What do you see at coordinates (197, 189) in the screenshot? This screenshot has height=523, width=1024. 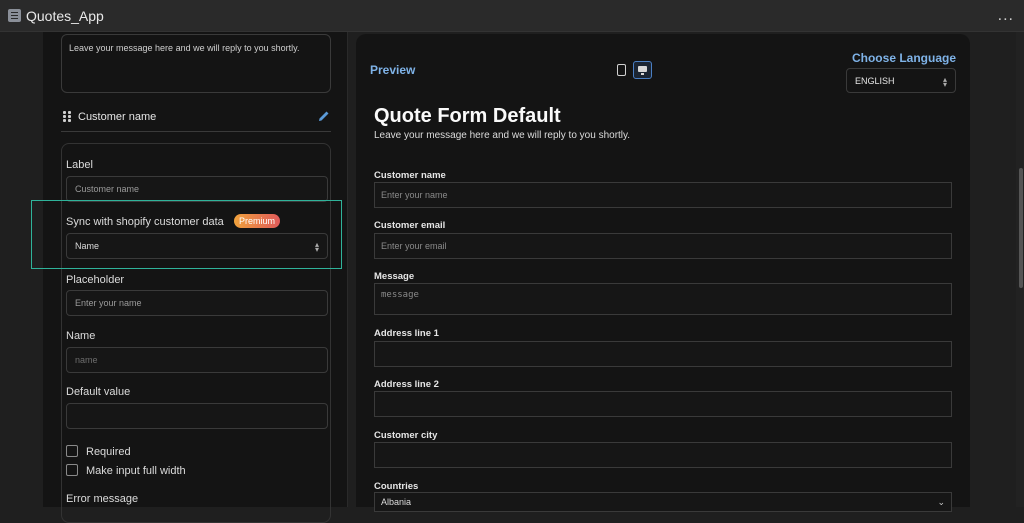 I see `label-input: Customer name` at bounding box center [197, 189].